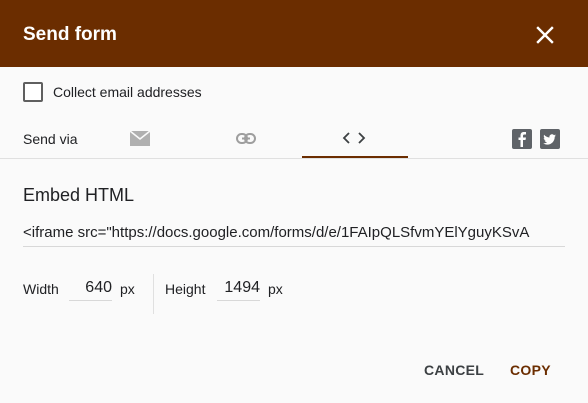 This screenshot has height=403, width=588. I want to click on link-icon, so click(246, 138).